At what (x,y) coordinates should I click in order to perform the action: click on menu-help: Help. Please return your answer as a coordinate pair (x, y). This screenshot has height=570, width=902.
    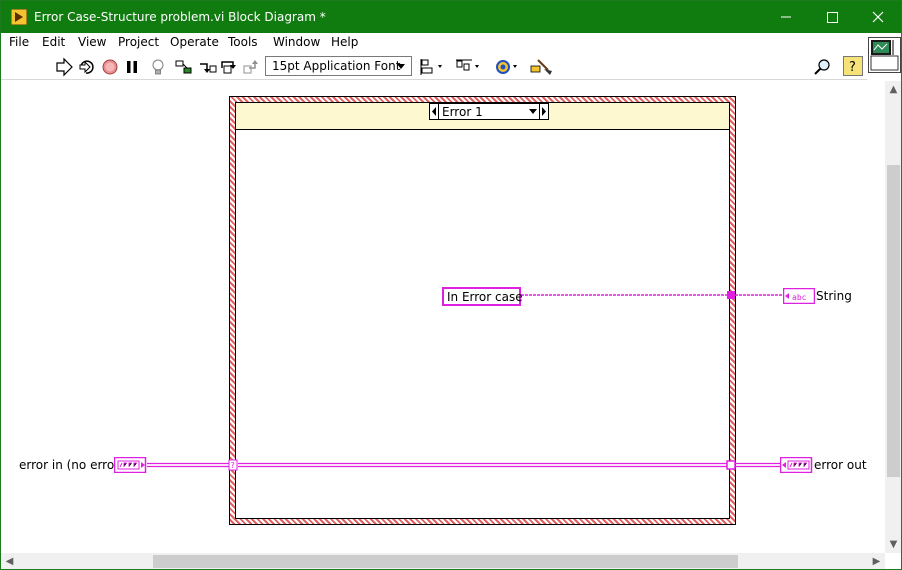
    Looking at the image, I should click on (344, 42).